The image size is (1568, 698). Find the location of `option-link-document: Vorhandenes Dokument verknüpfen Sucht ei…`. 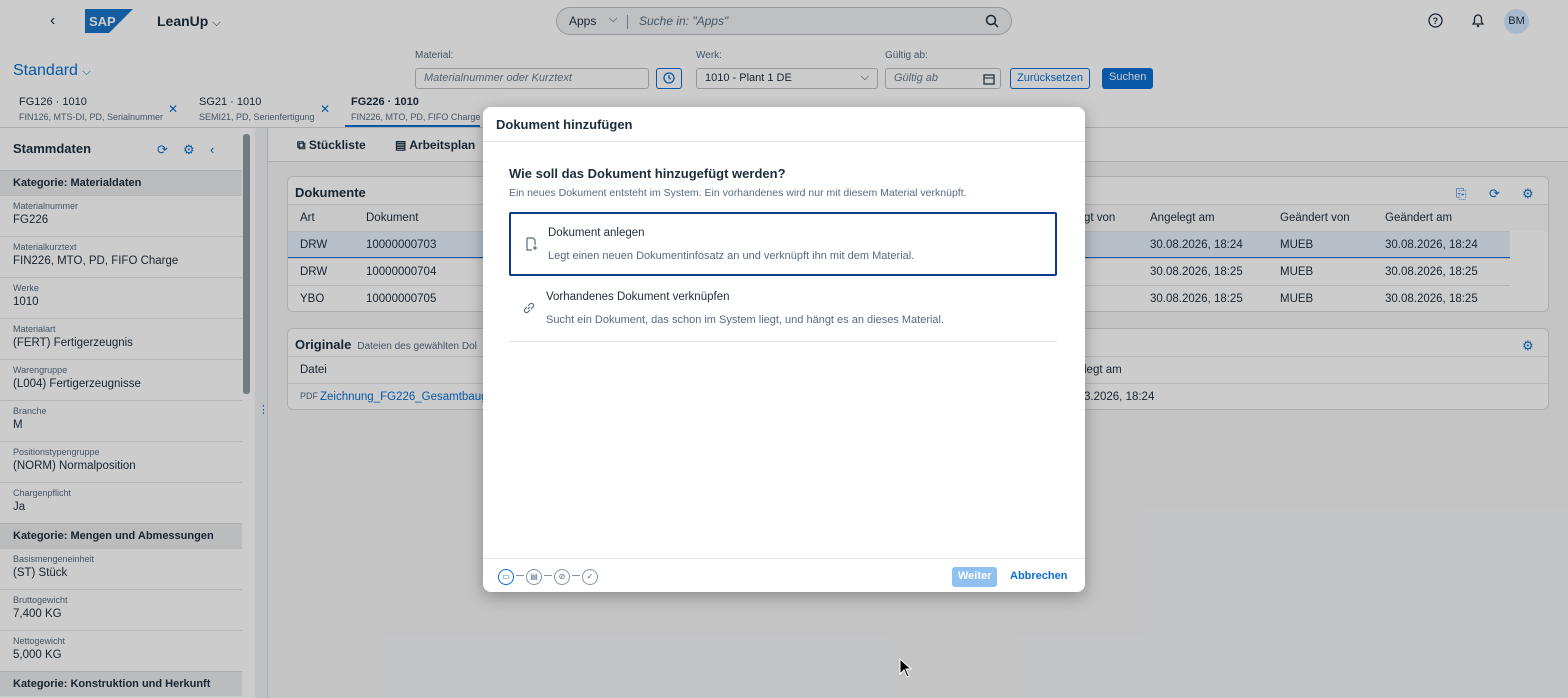

option-link-document: Vorhandenes Dokument verknüpfen Sucht ei… is located at coordinates (783, 310).